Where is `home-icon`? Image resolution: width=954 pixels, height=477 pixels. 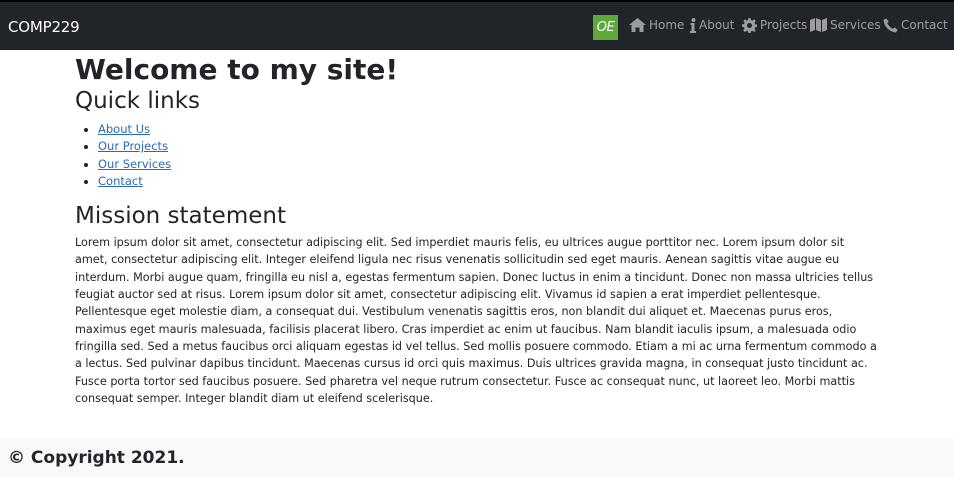
home-icon is located at coordinates (637, 25).